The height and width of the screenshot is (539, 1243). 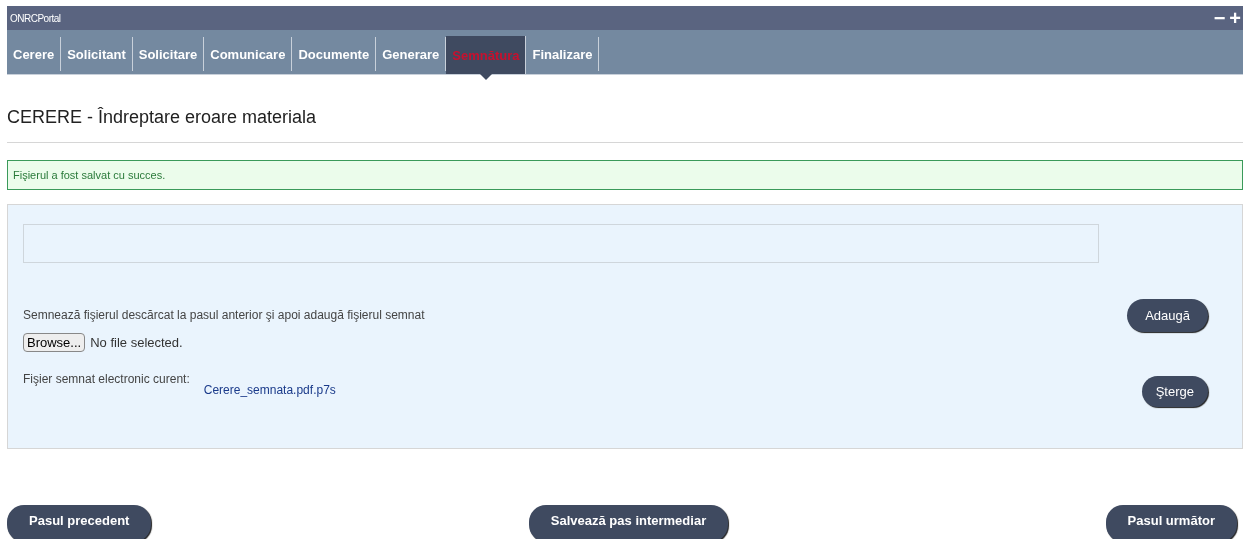 What do you see at coordinates (248, 54) in the screenshot?
I see `tab: Comunicare` at bounding box center [248, 54].